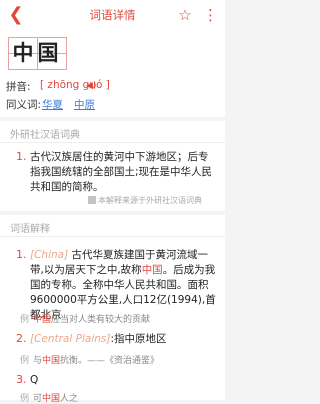  I want to click on pinyin-value: [ zhōng guó ], so click(75, 85).